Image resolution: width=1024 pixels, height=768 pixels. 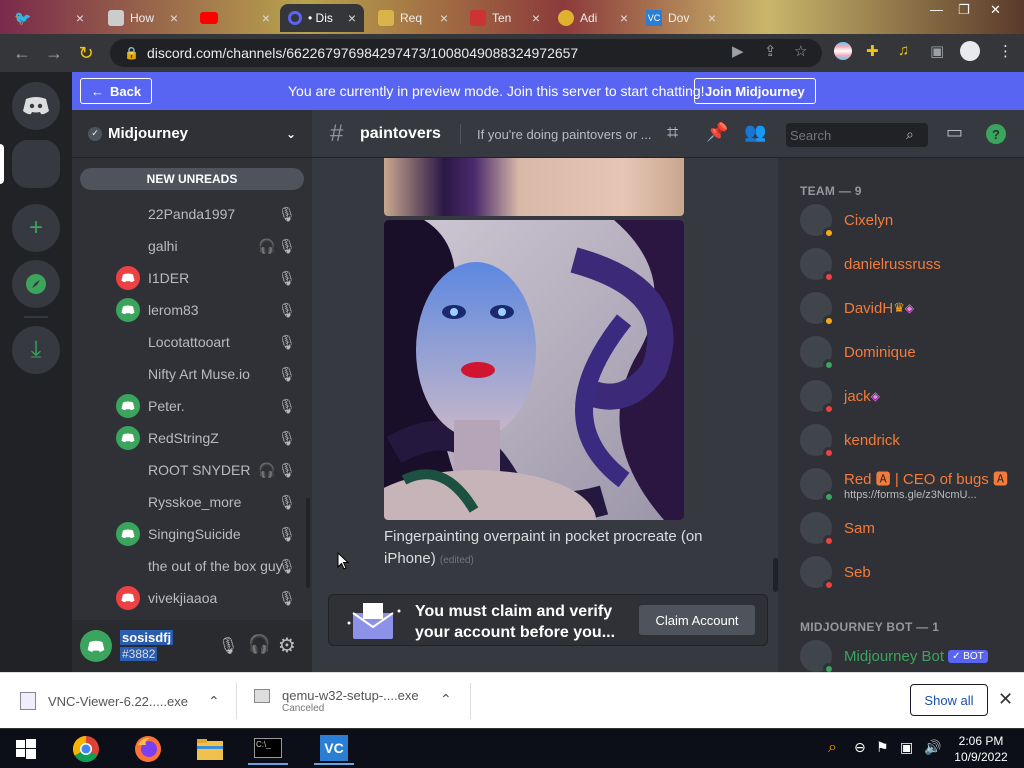 I want to click on help-icon: ?, so click(x=996, y=134).